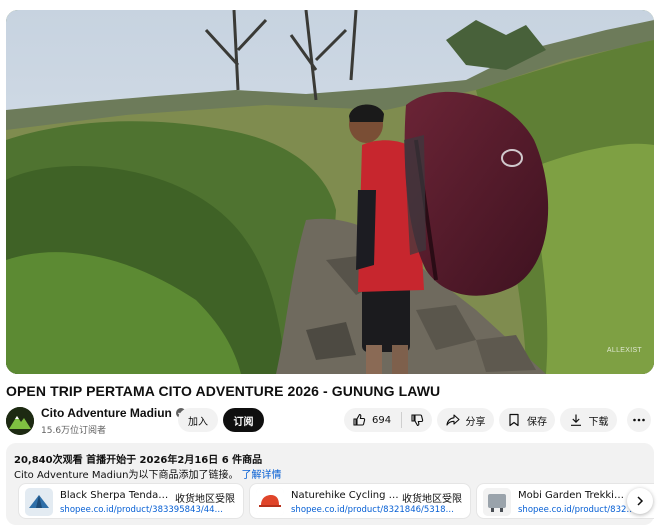 The height and width of the screenshot is (530, 660). What do you see at coordinates (624, 350) in the screenshot?
I see `video-watermark: ALLEXIST` at bounding box center [624, 350].